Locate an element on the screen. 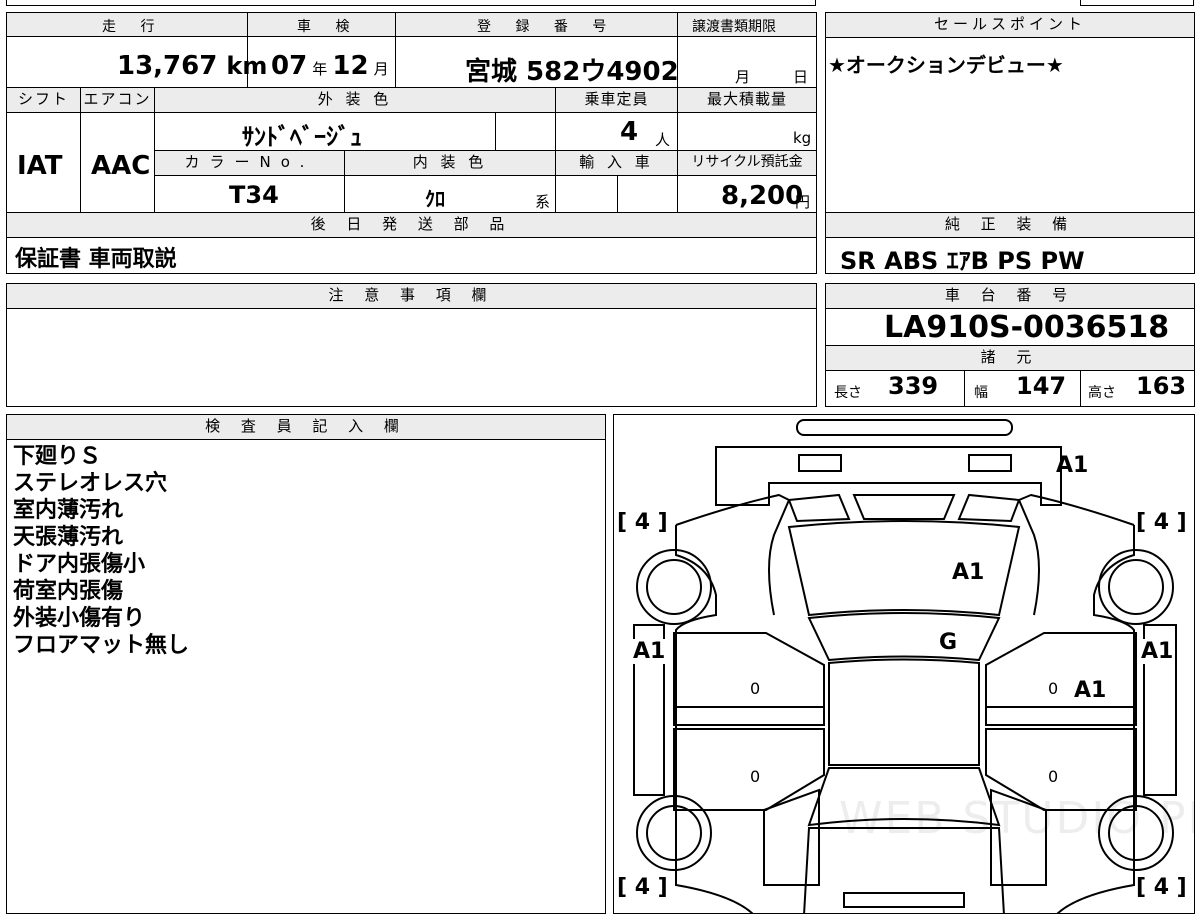  tire-front-left is located at coordinates (674, 587).